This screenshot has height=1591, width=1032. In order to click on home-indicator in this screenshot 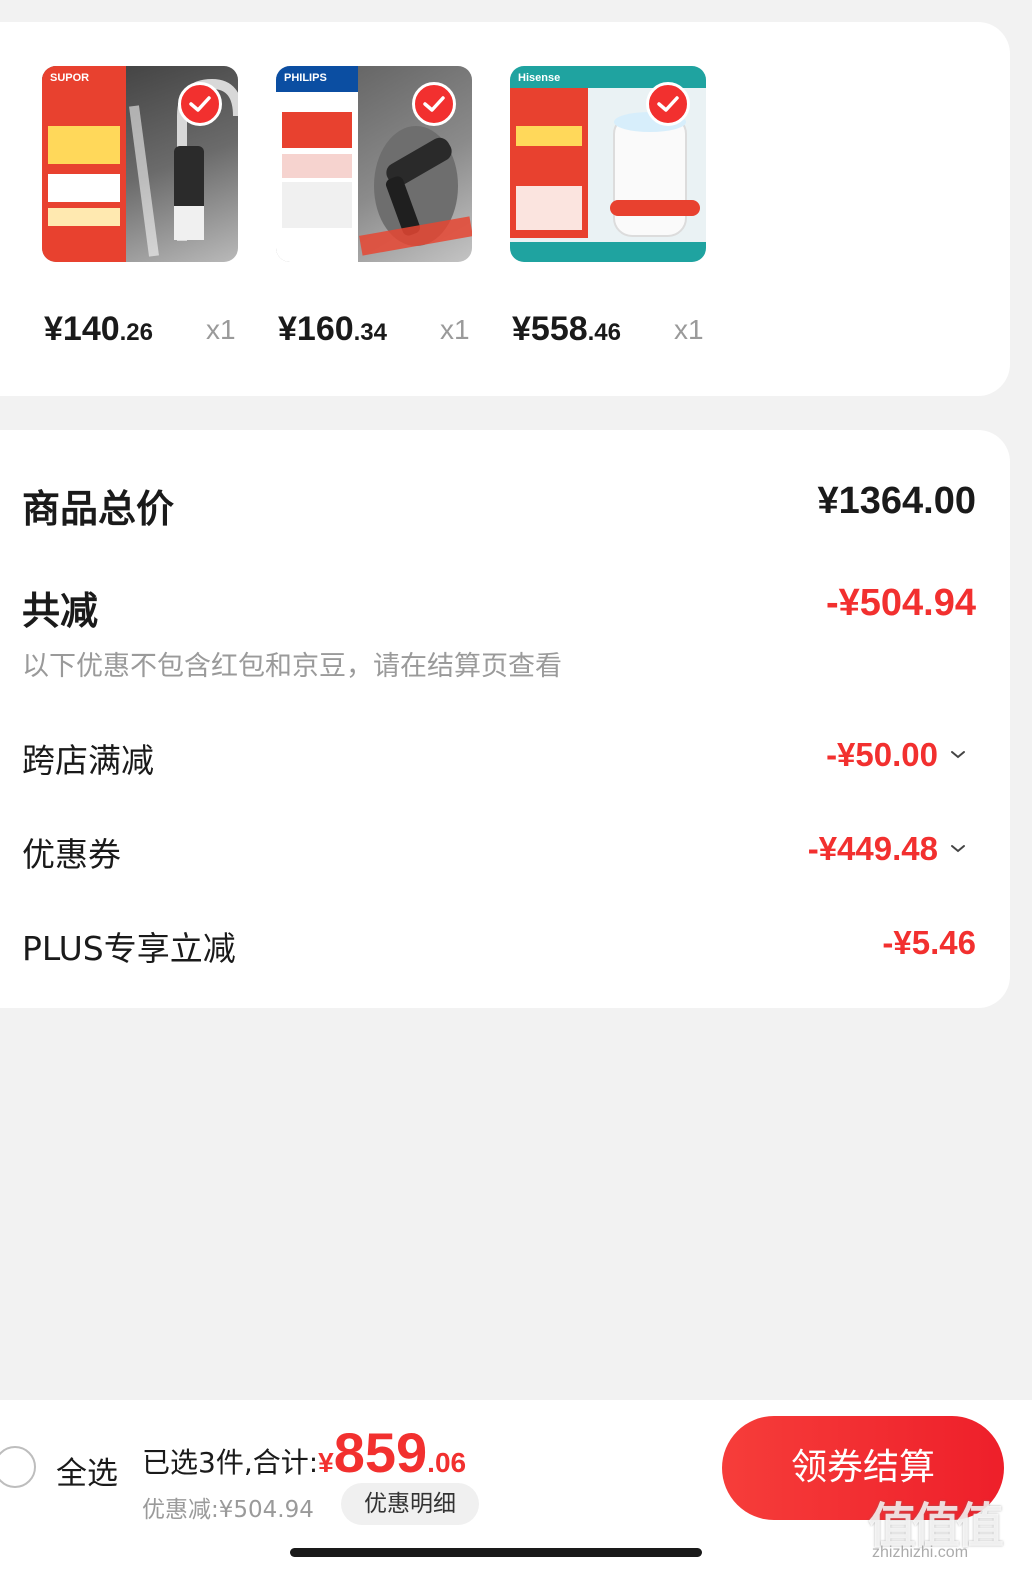, I will do `click(496, 1552)`.